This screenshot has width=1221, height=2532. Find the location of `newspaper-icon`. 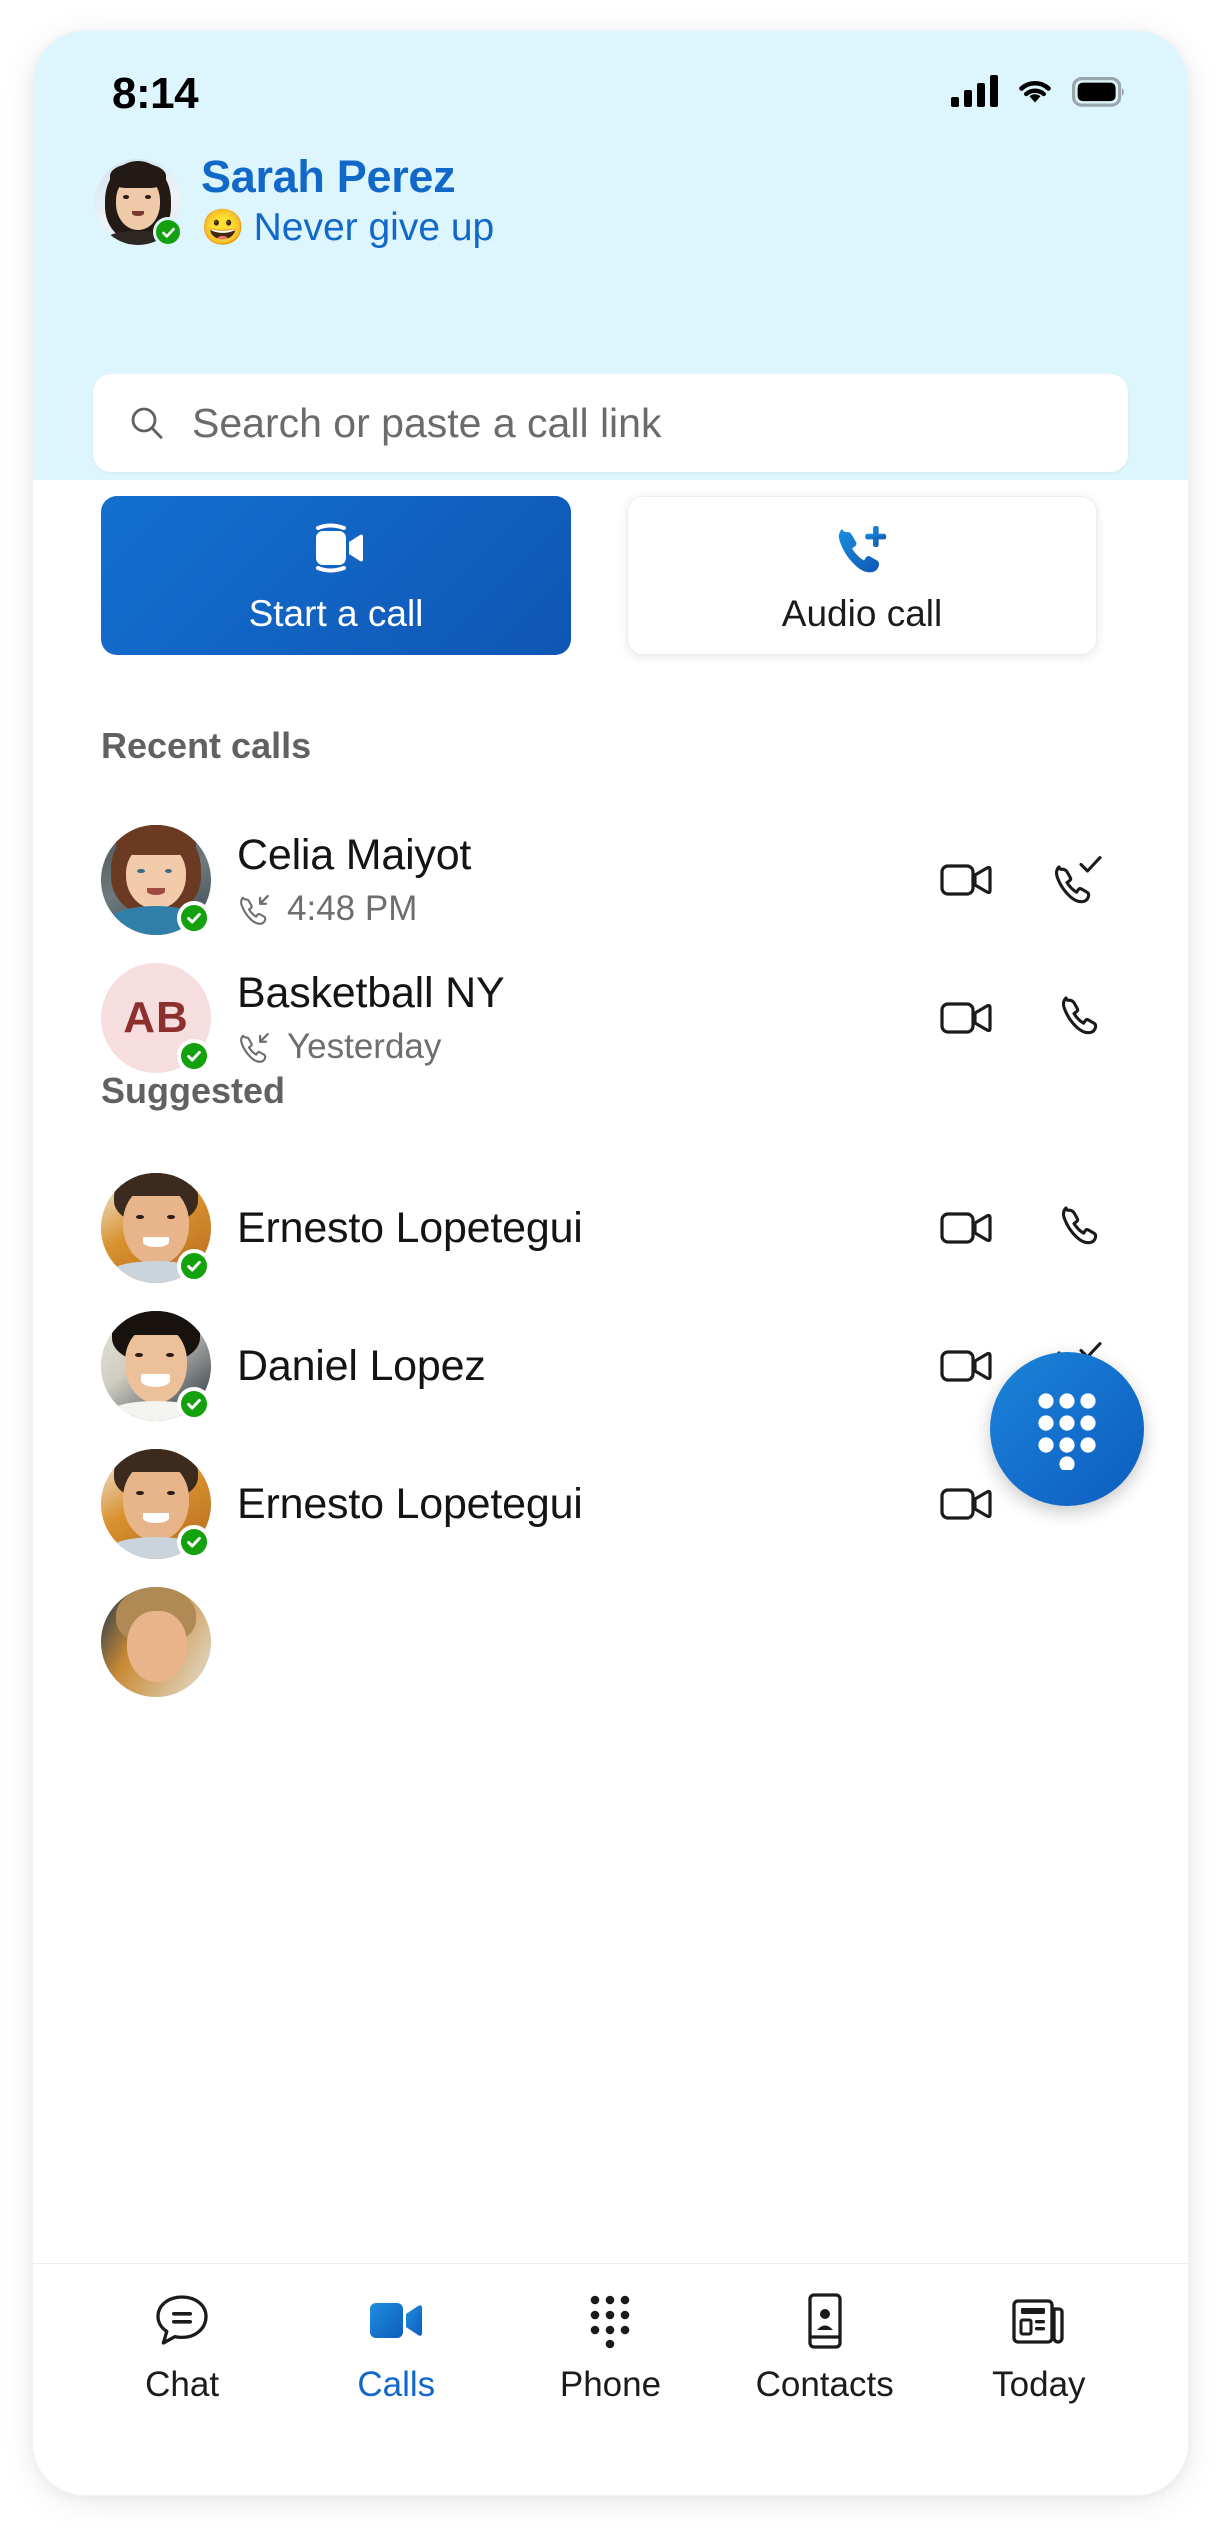

newspaper-icon is located at coordinates (1039, 2321).